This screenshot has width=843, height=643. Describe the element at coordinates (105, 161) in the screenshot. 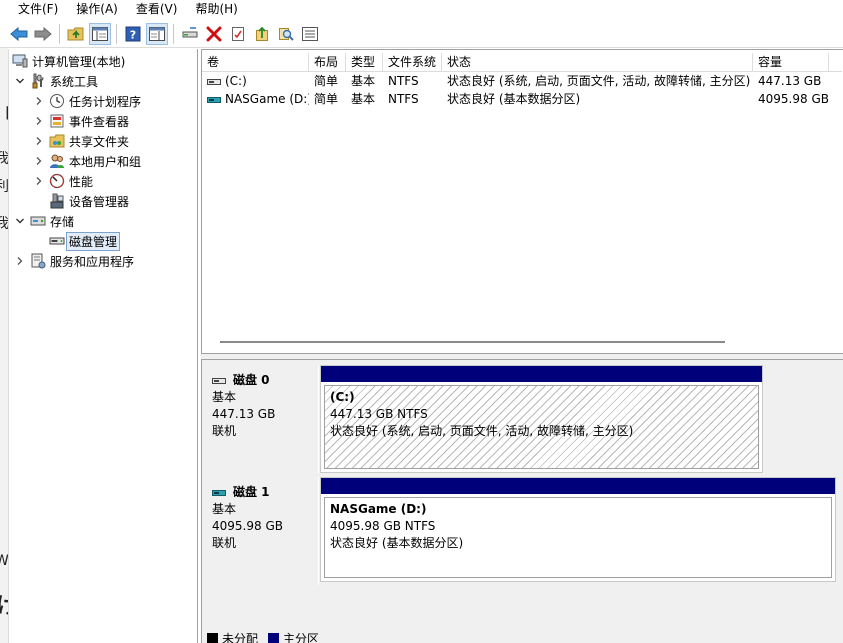

I see `tree-label: 本地用户和组` at that location.